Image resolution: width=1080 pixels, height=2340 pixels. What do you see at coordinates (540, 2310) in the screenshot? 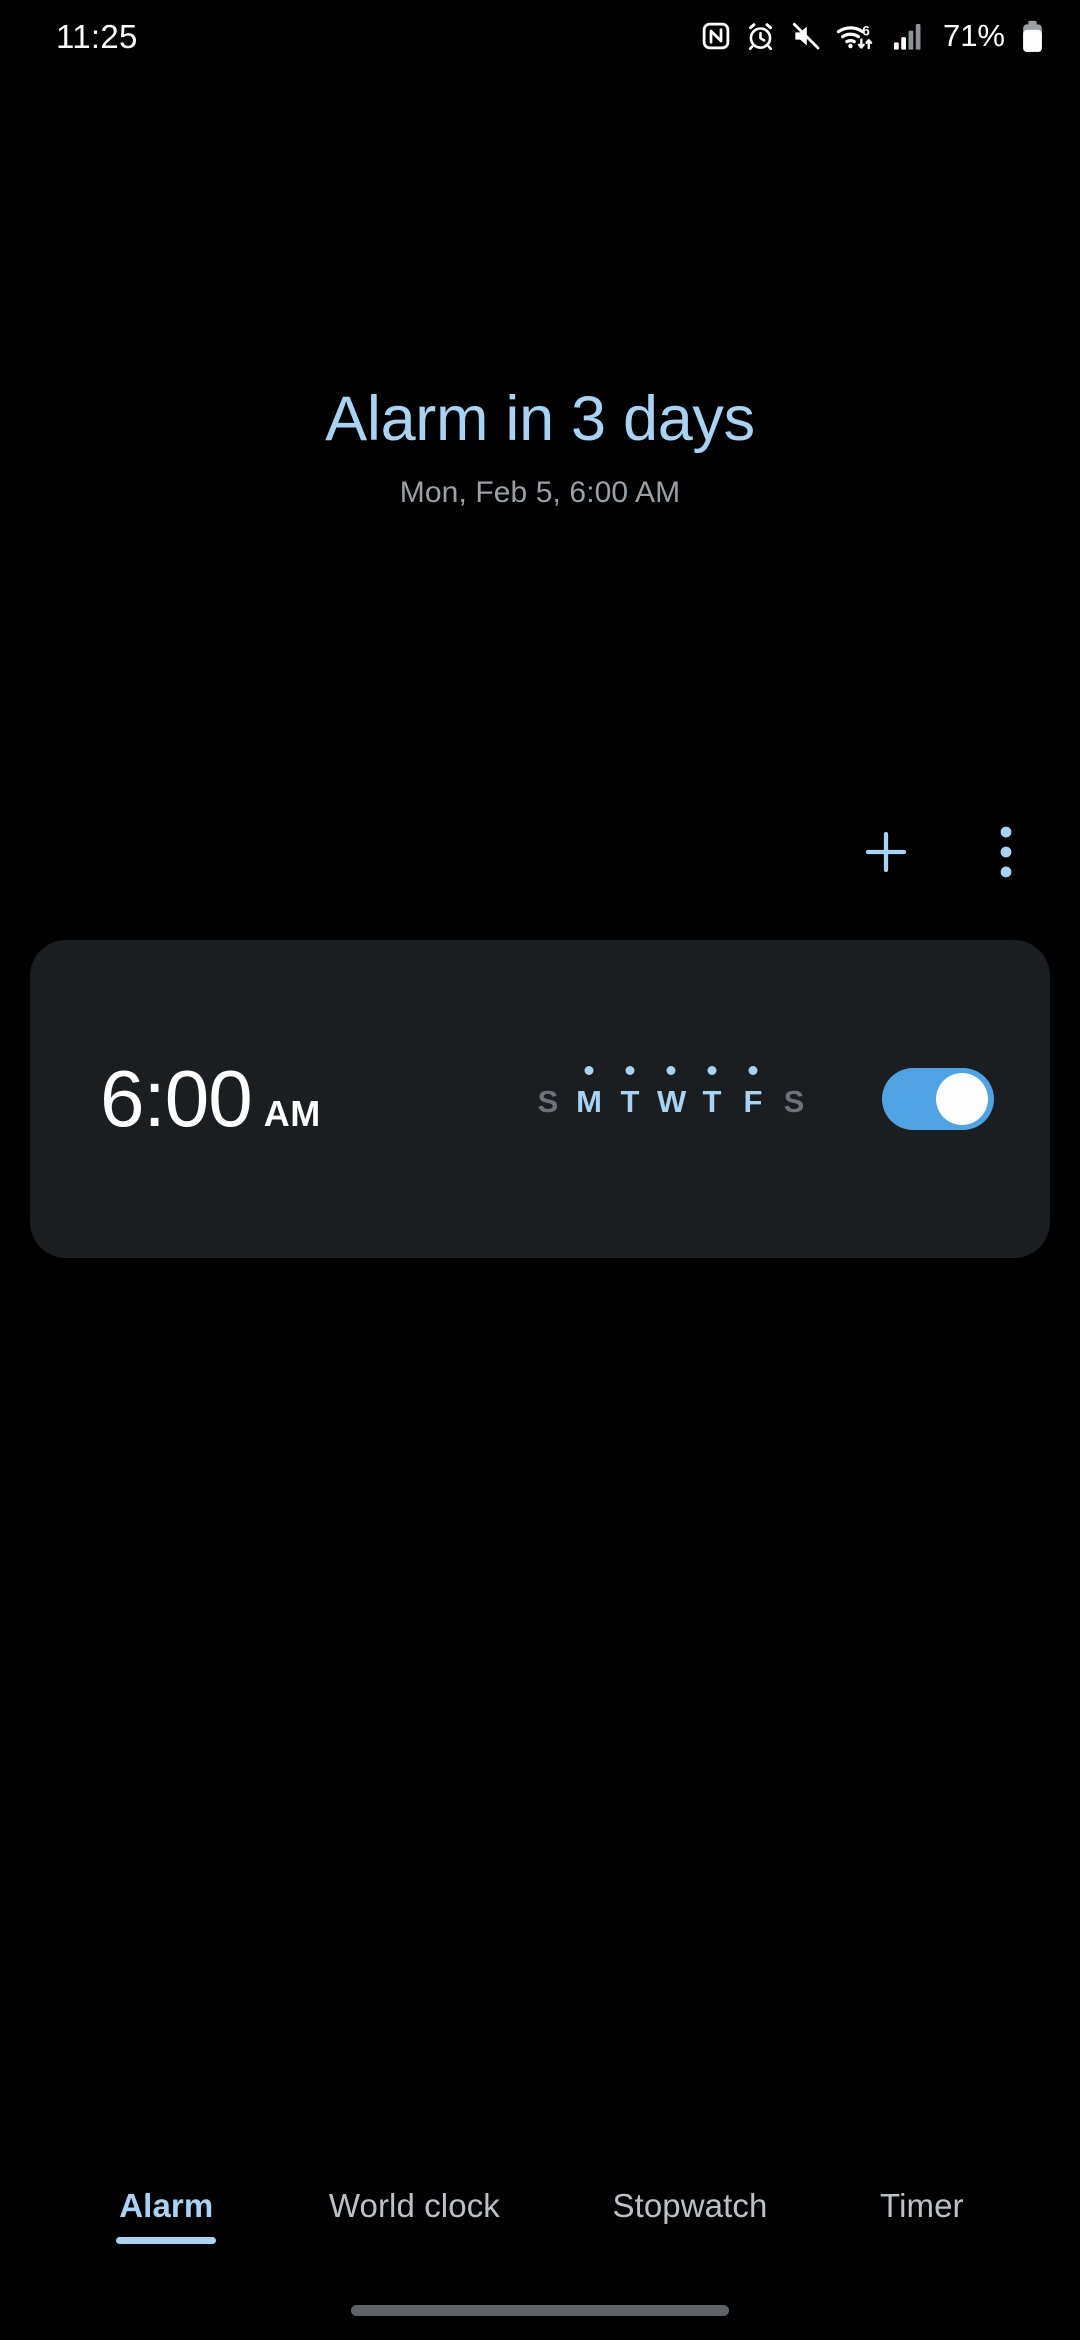
I see `gesture-navigation-bar` at bounding box center [540, 2310].